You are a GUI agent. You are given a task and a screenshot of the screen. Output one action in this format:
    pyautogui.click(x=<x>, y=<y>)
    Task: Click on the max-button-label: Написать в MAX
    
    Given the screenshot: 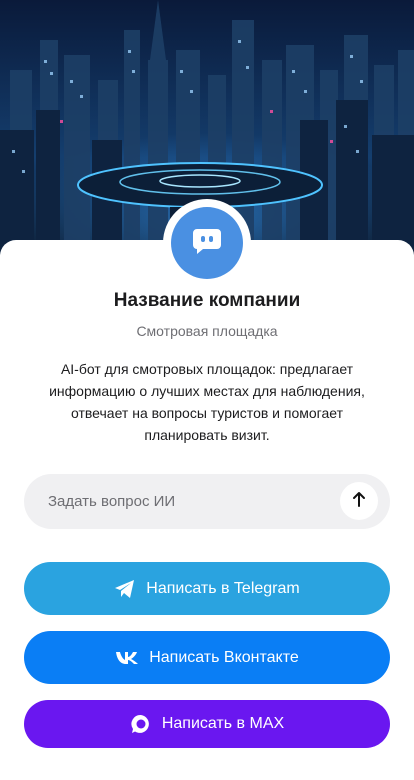 What is the action you would take?
    pyautogui.click(x=223, y=723)
    